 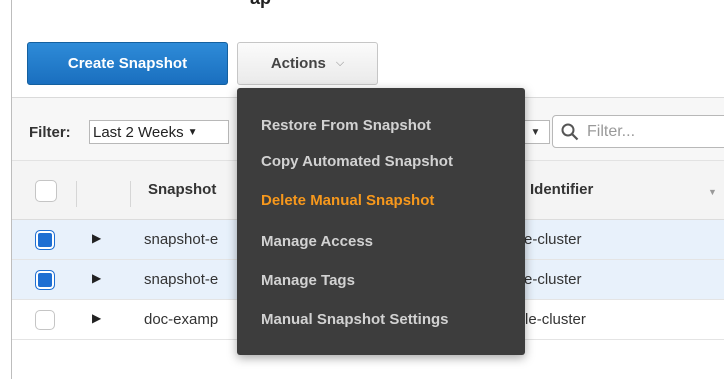 I want to click on create-snapshot-label: Create Snapshot, so click(x=127, y=63).